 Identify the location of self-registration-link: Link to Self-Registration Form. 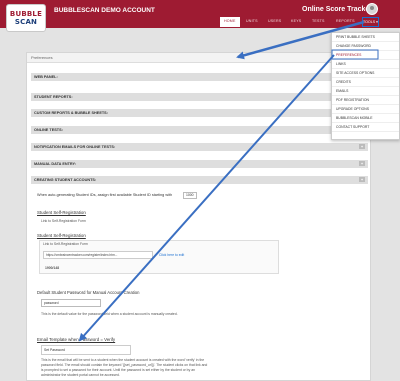
(63, 221).